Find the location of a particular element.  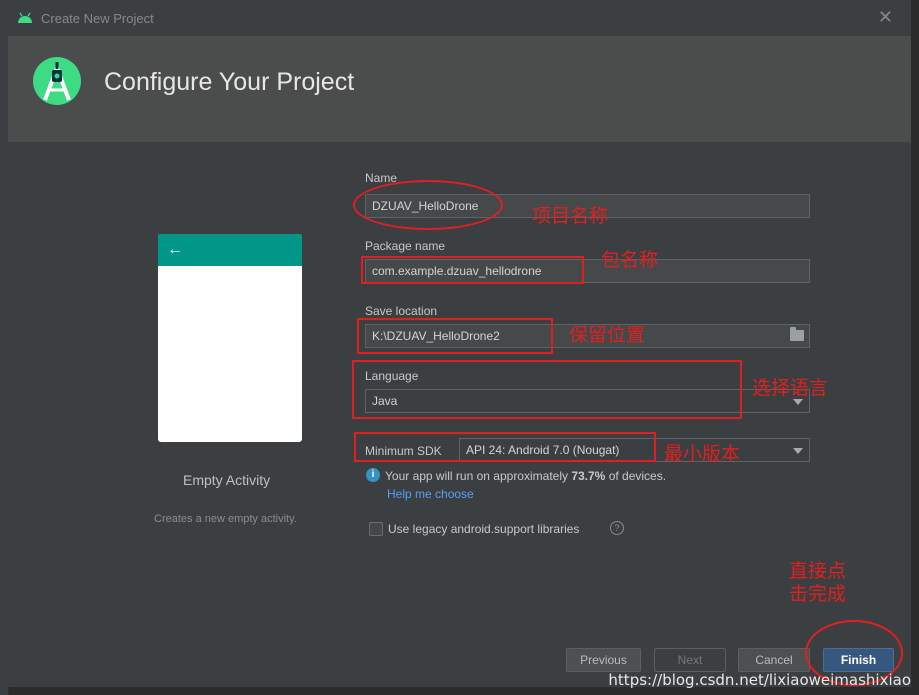

android-studio-logo-icon is located at coordinates (57, 81).